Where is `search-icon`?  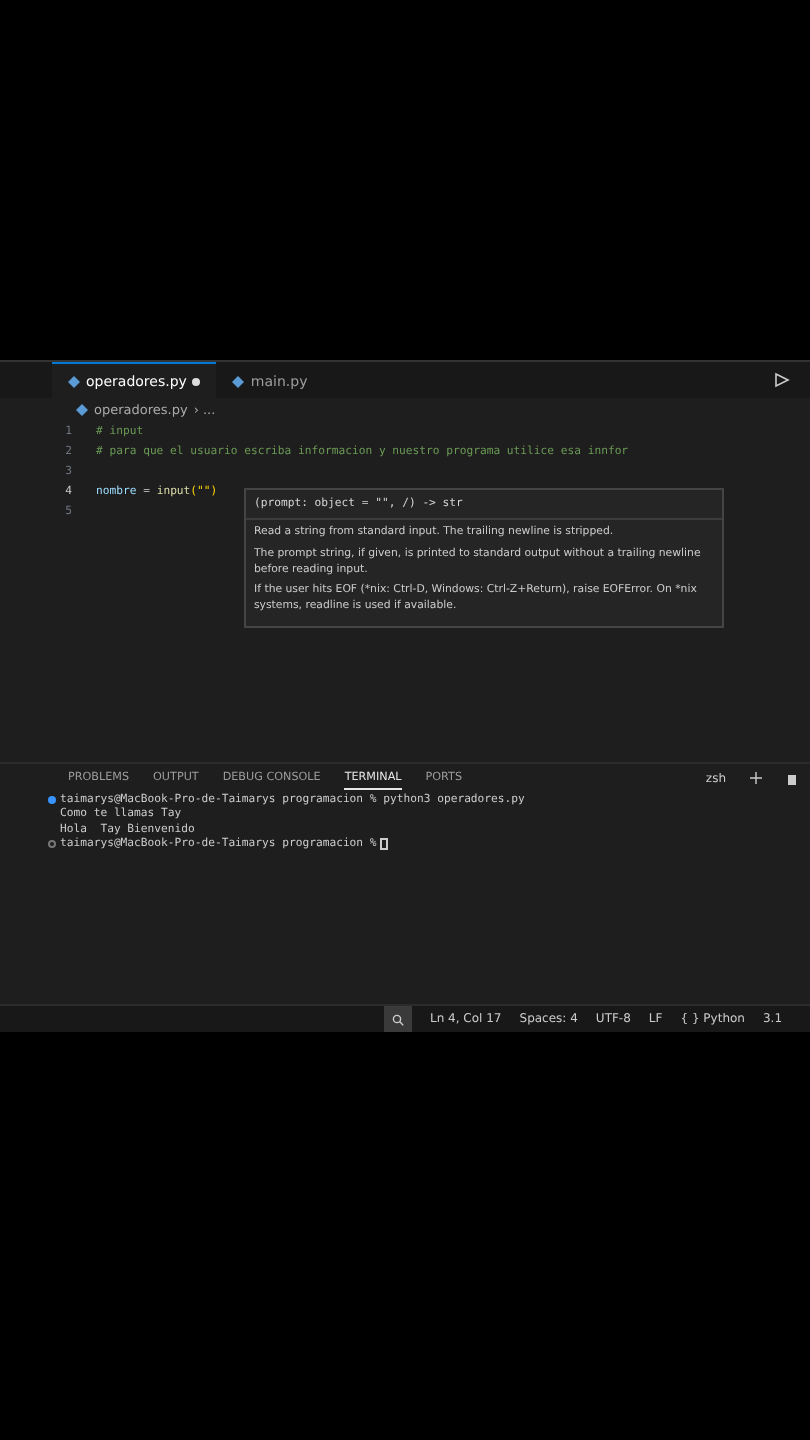
search-icon is located at coordinates (398, 1019).